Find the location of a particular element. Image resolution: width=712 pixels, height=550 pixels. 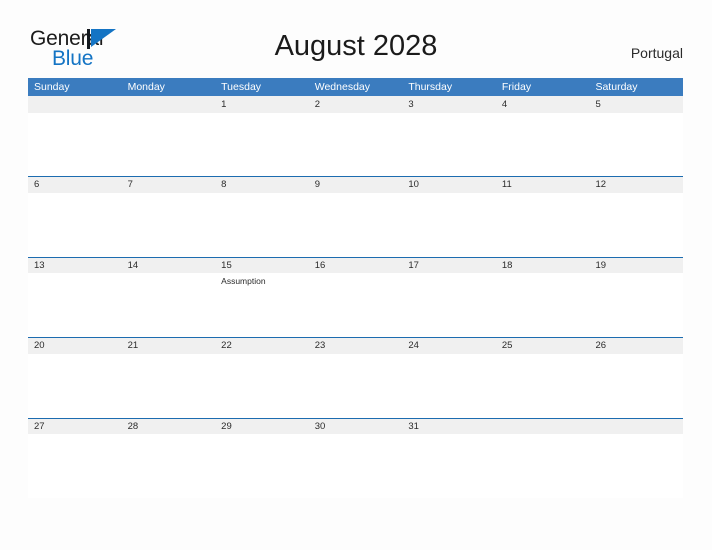

day-number-1: 1 is located at coordinates (262, 104).